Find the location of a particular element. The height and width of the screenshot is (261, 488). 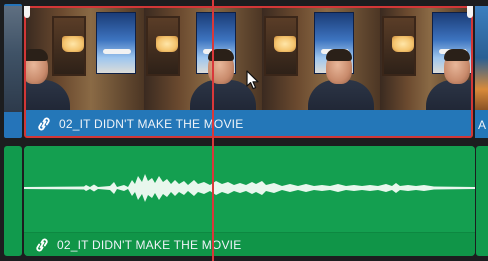

clip-end-trim-handle is located at coordinates (470, 12).